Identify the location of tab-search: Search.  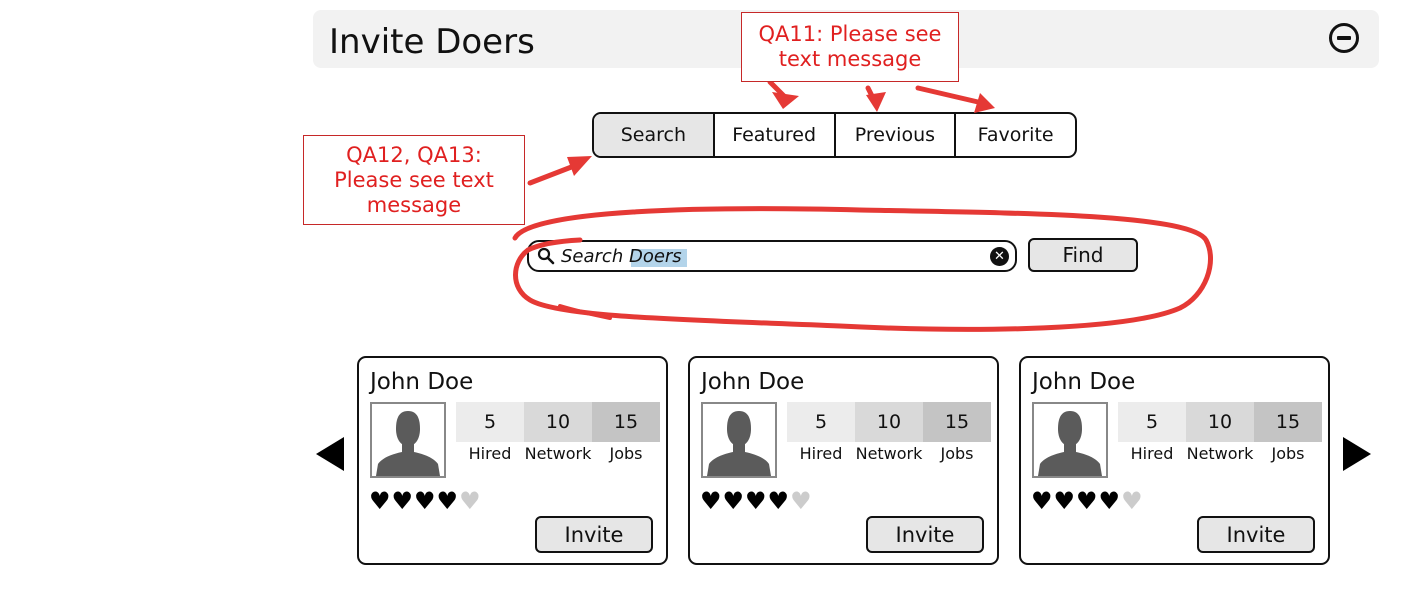
(654, 135).